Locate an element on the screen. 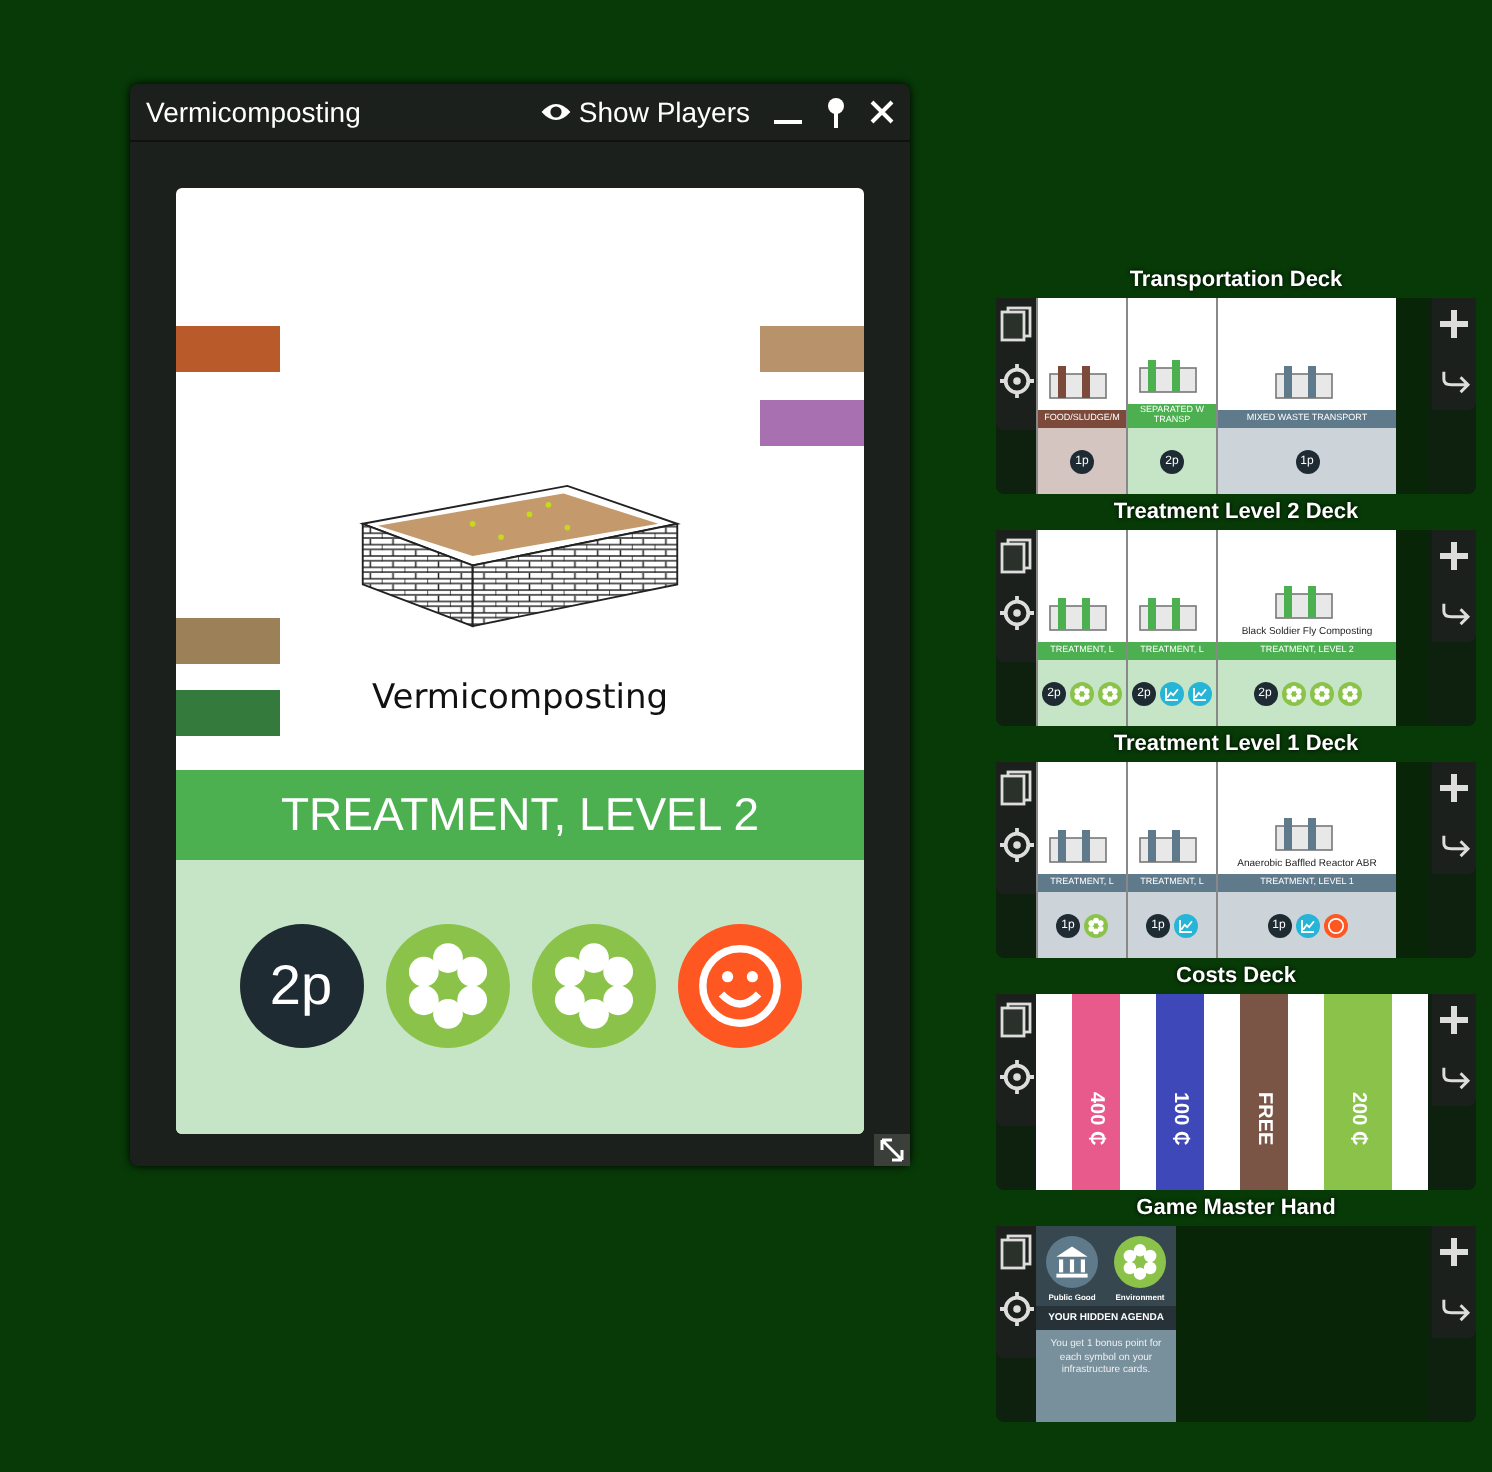 The height and width of the screenshot is (1472, 1492). close-button is located at coordinates (882, 112).